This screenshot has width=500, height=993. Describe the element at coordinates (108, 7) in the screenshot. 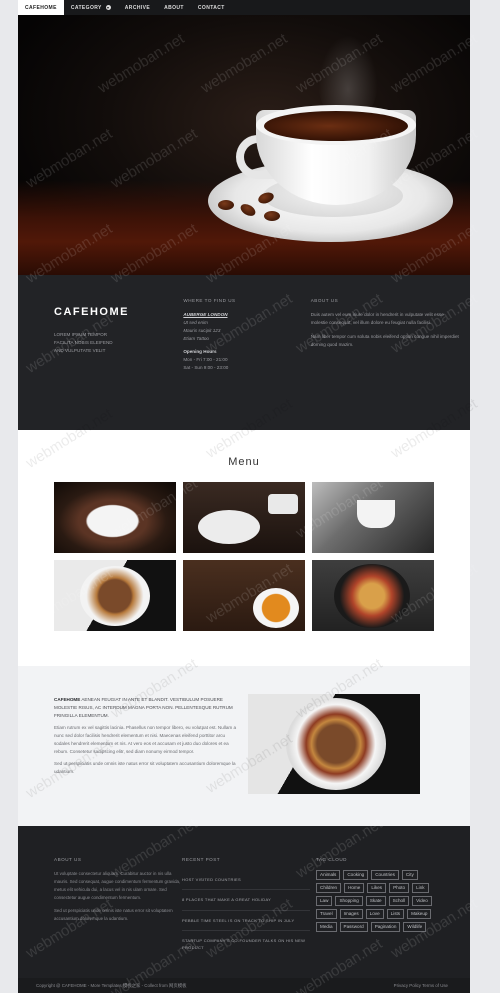

I see `chevron-down-icon` at that location.